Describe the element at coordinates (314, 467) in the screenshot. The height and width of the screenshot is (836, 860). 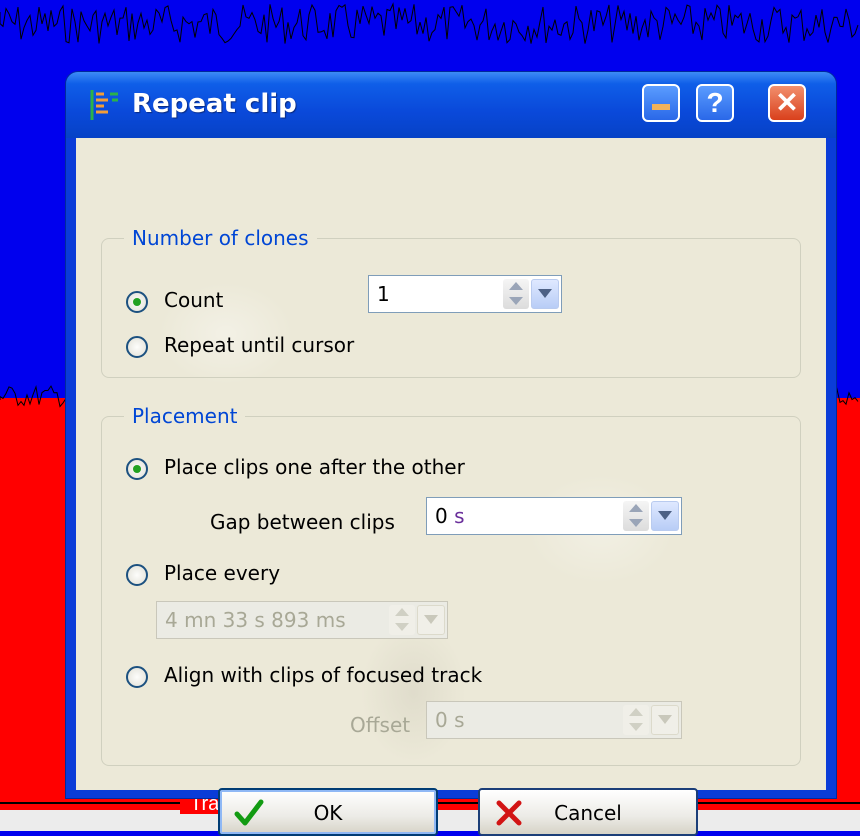
I see `place-one-after-other-label: Place clips one after the other` at that location.